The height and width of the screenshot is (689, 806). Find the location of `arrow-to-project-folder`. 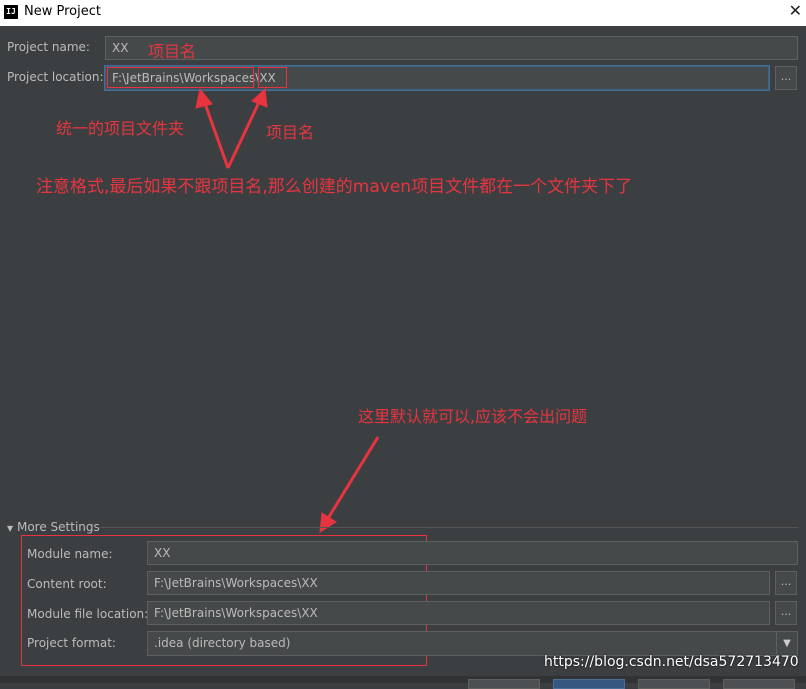

arrow-to-project-folder is located at coordinates (244, 134).